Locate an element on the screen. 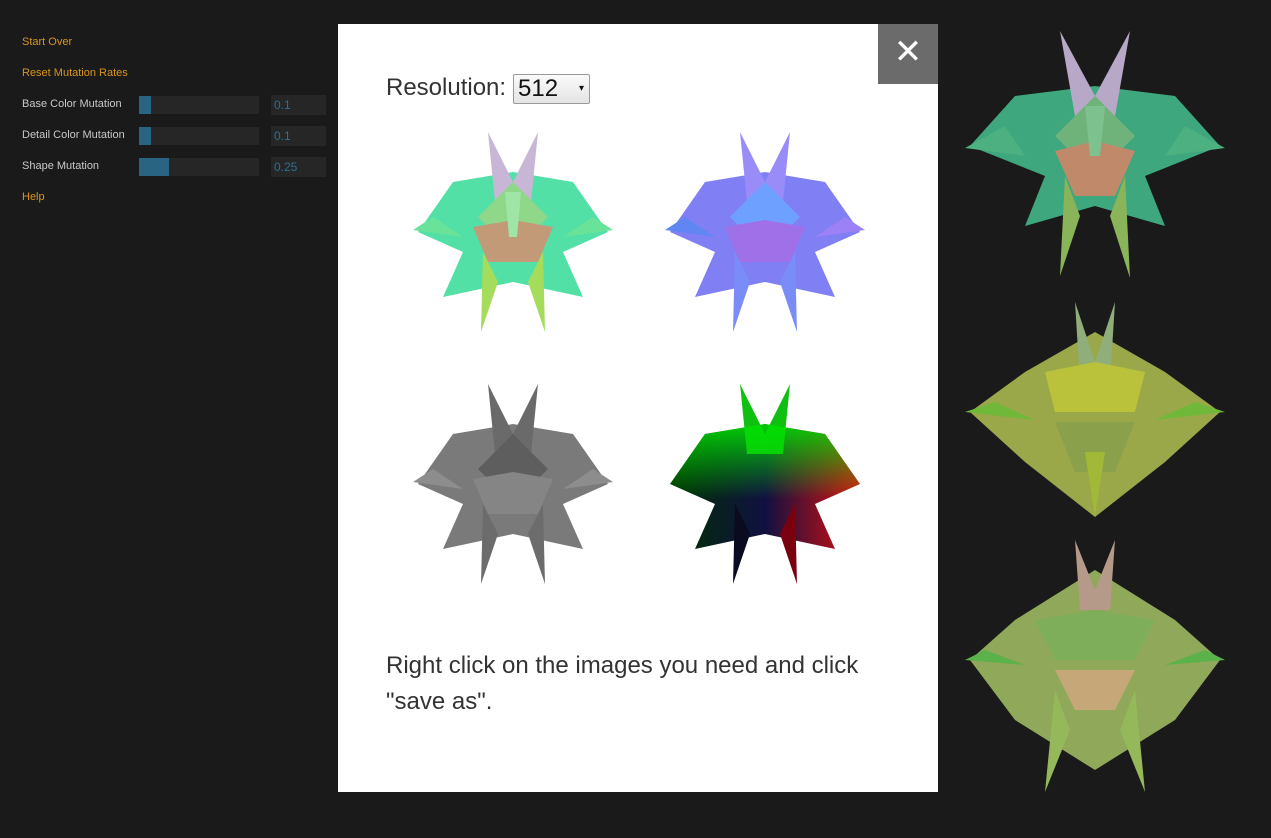 The image size is (1271, 838). detail-color-mutation-value: 0.1 is located at coordinates (298, 136).